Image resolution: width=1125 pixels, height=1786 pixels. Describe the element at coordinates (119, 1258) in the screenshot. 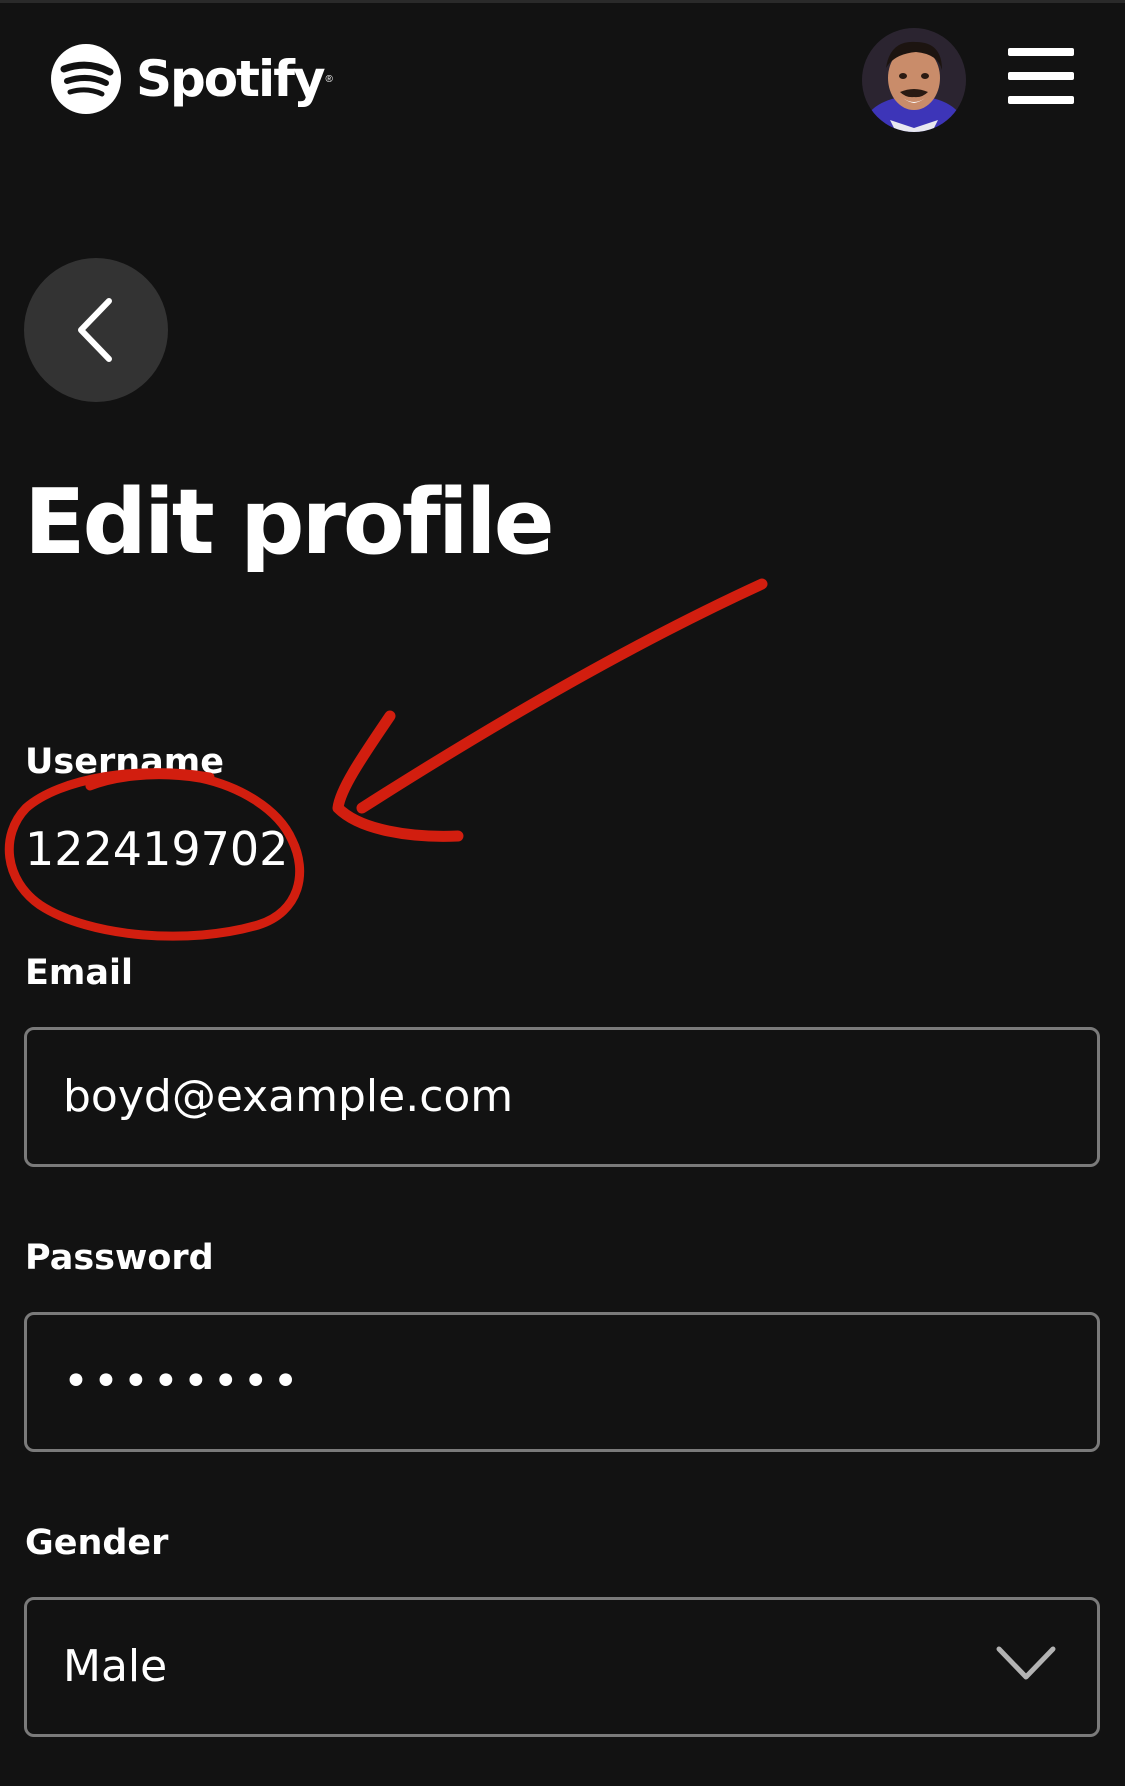

I see `password-label: Password` at that location.